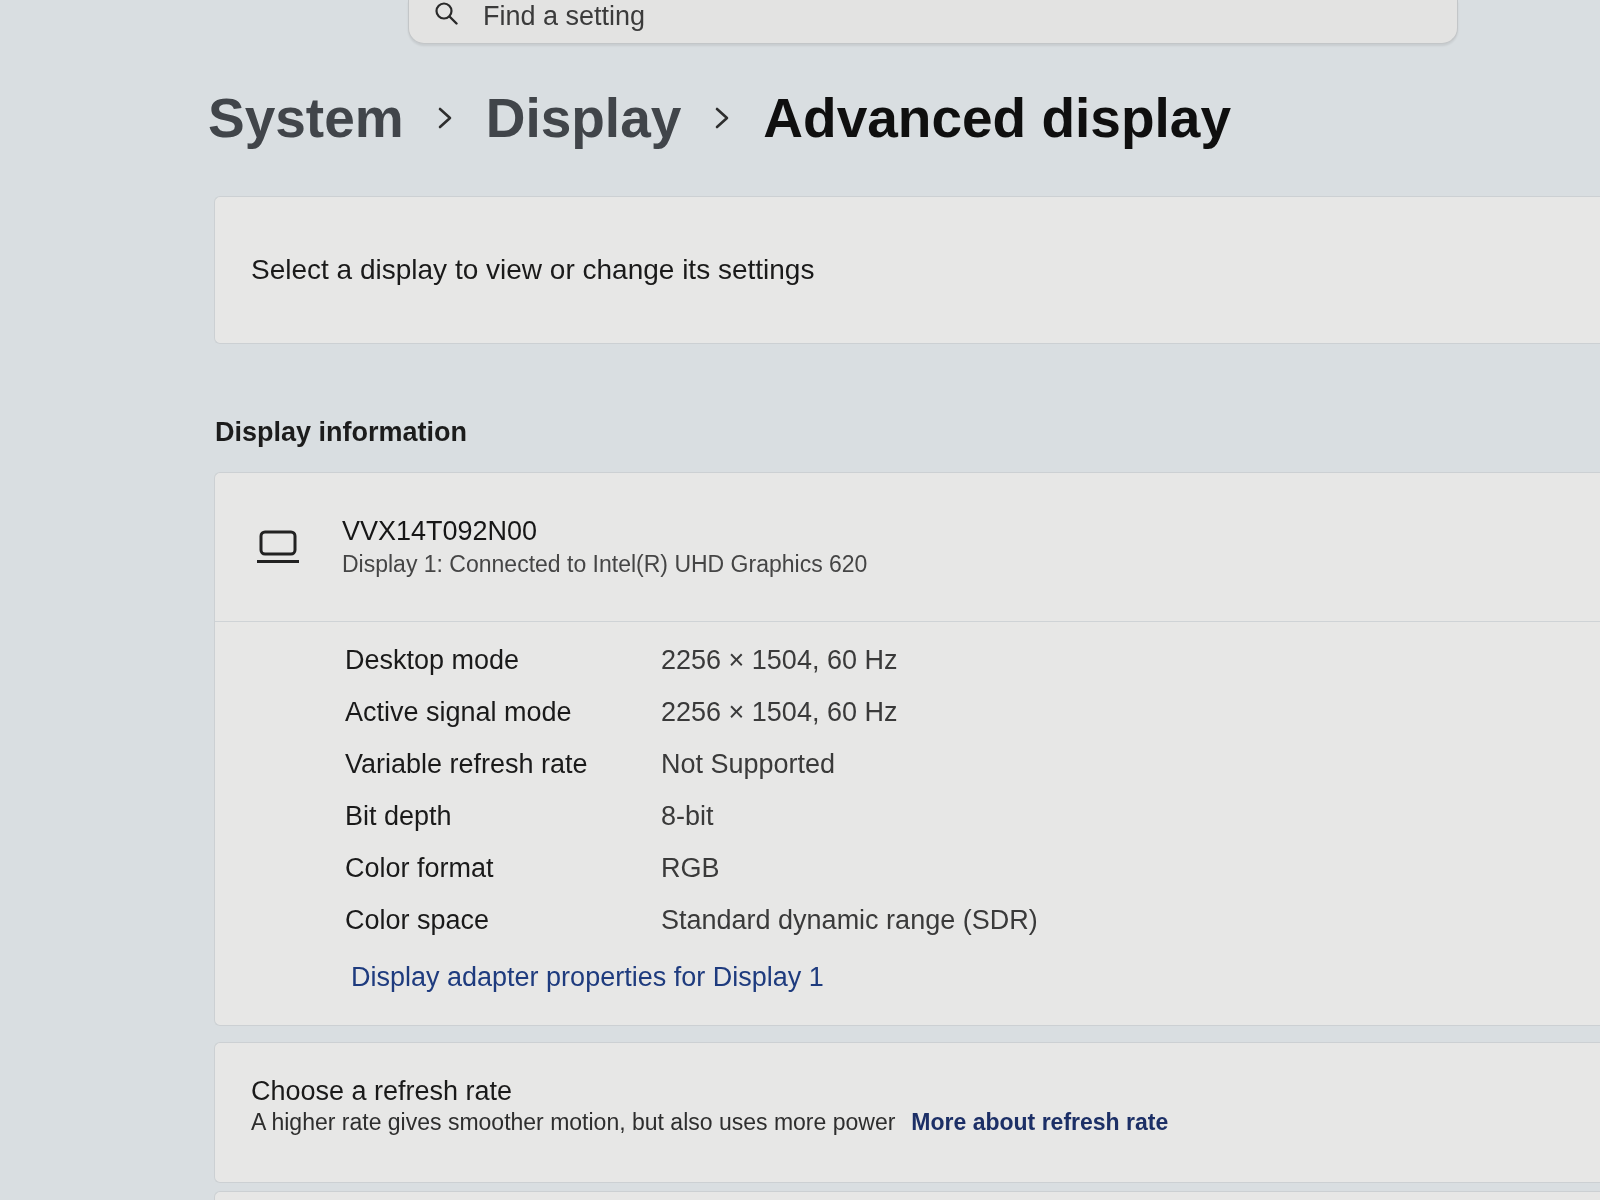  What do you see at coordinates (748, 764) in the screenshot?
I see `property-value: Not Supported` at bounding box center [748, 764].